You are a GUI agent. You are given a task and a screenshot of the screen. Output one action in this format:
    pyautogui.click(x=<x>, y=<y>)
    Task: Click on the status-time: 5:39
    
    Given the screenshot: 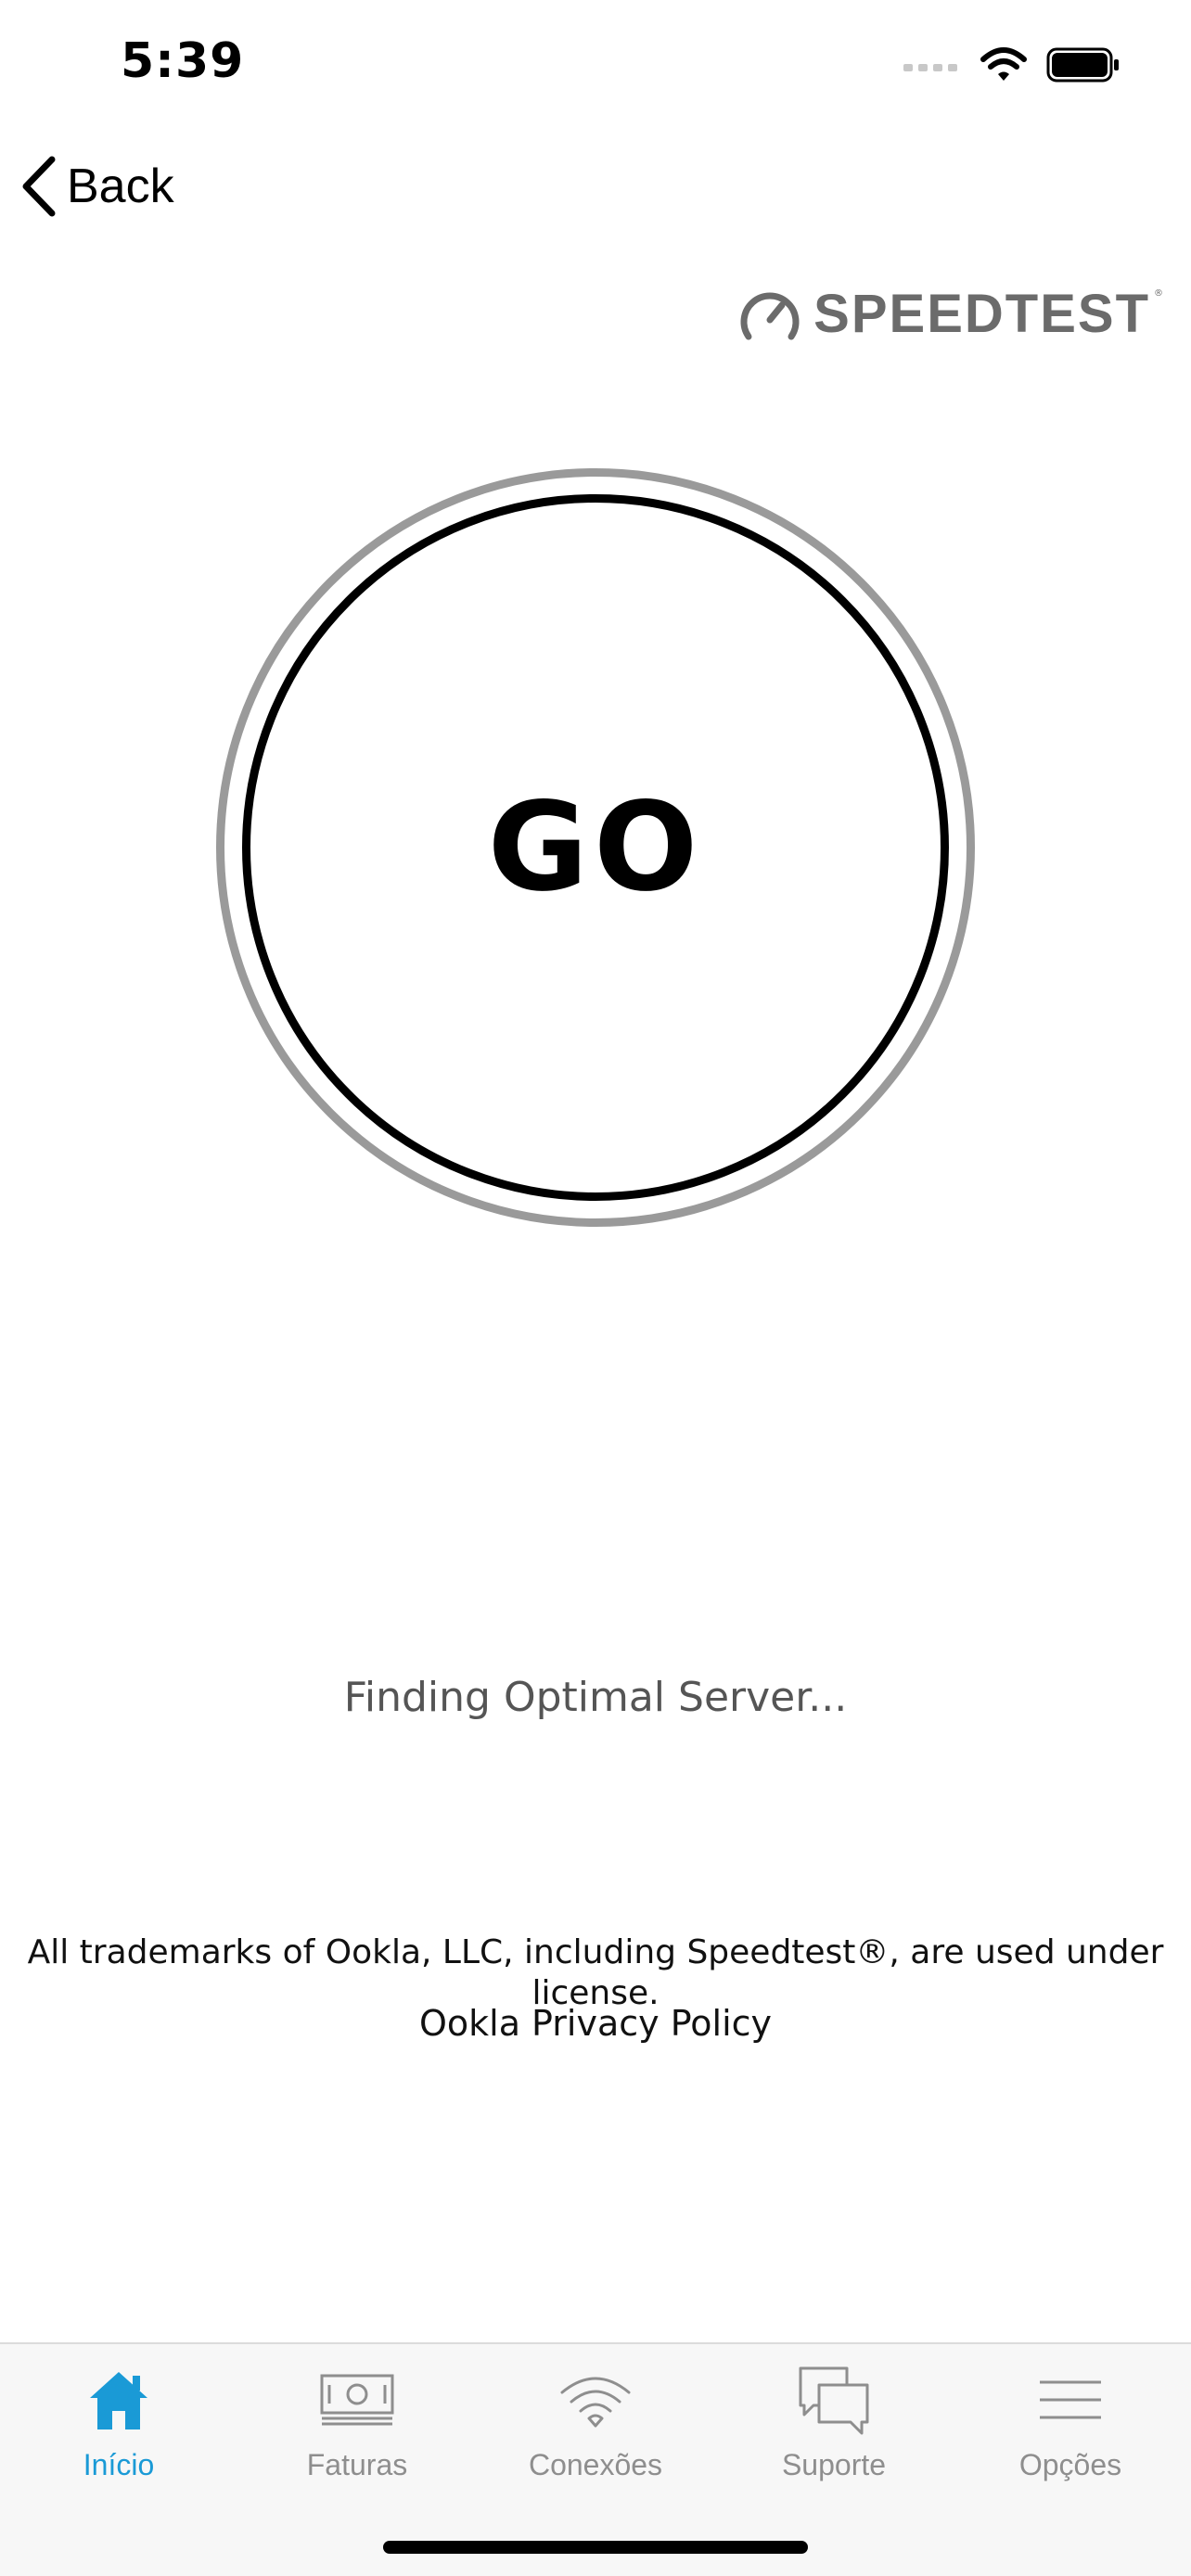 What is the action you would take?
    pyautogui.click(x=183, y=61)
    